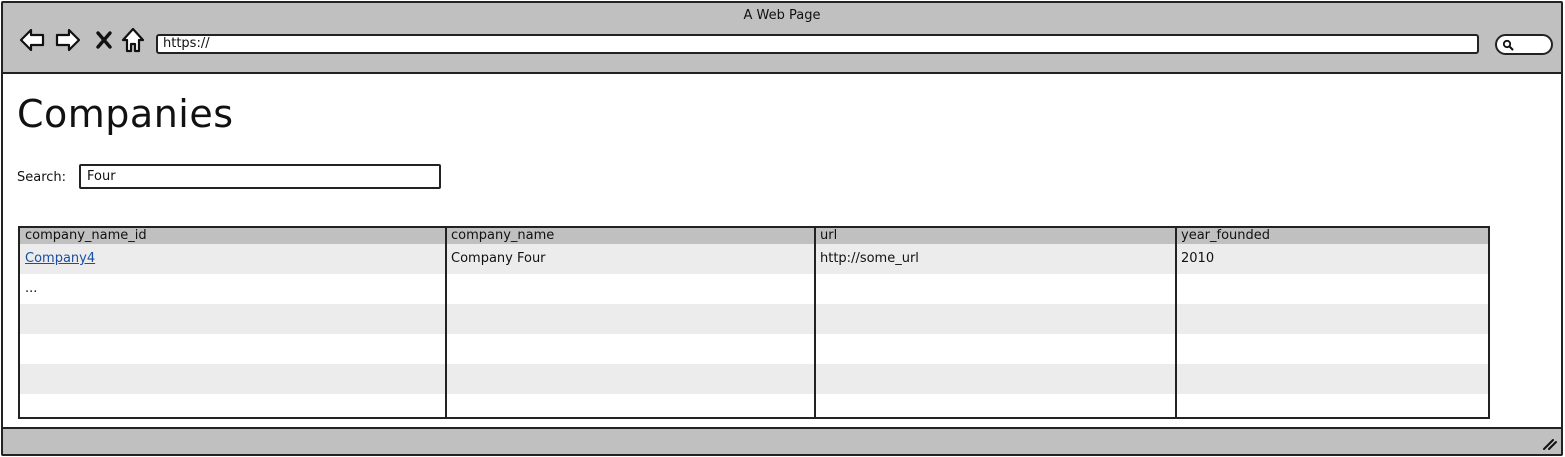  I want to click on column-header-company-name-id: company_name_id, so click(233, 236).